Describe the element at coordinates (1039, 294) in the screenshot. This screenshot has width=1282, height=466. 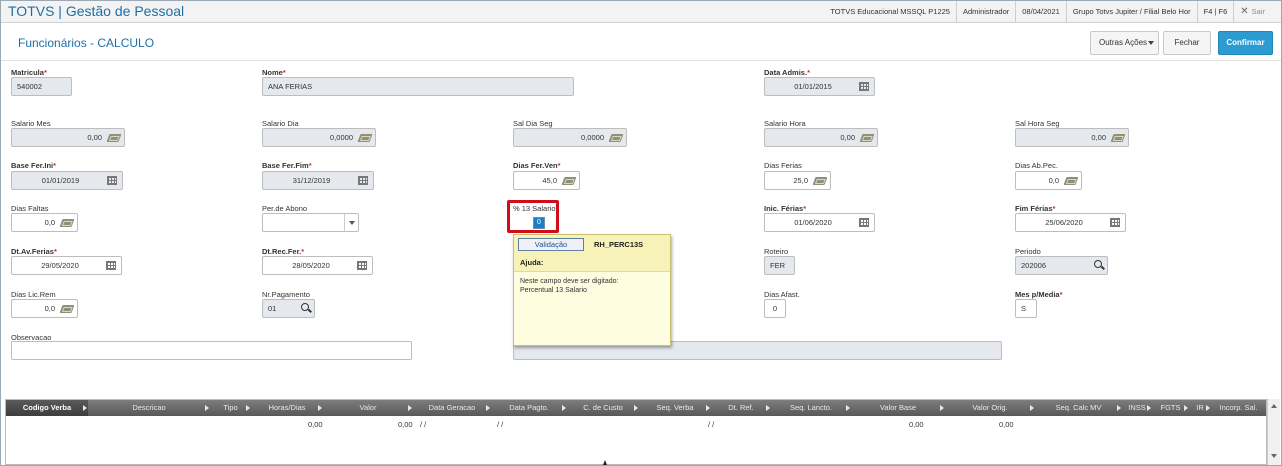
I see `mes-p-media-label: Mes p/Media*` at that location.